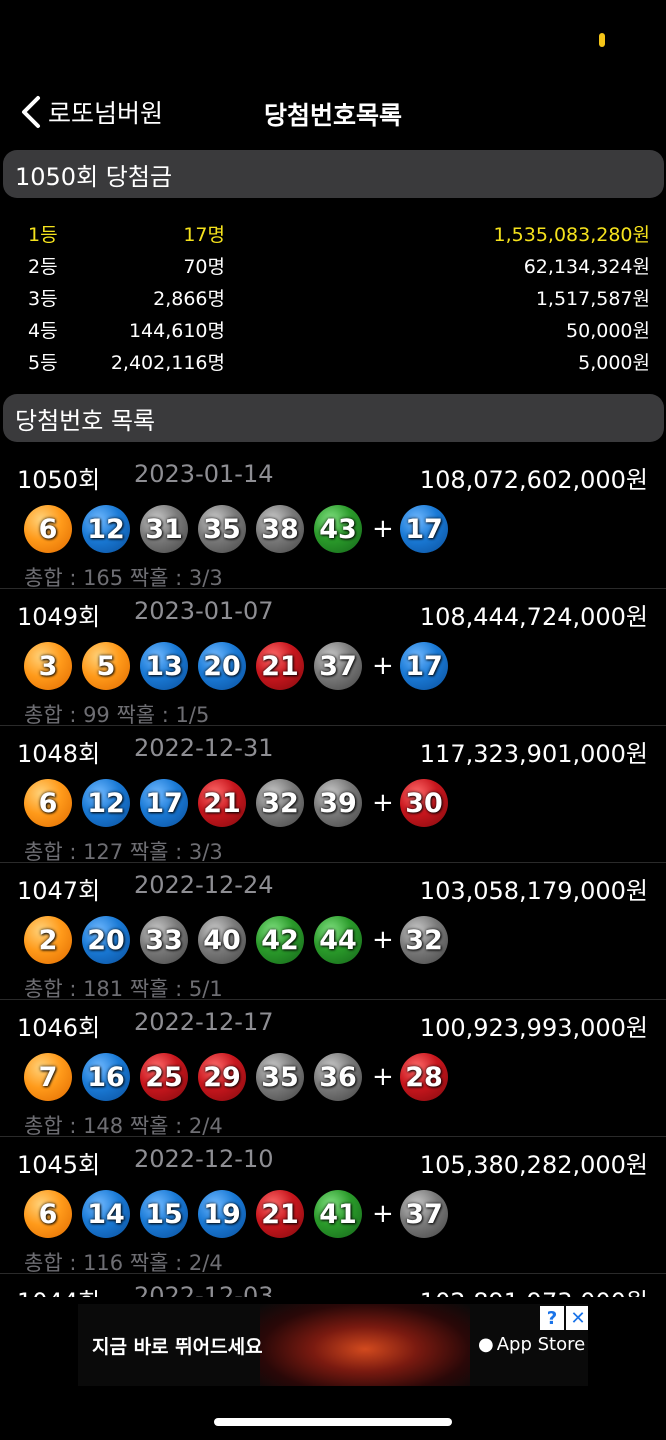 The width and height of the screenshot is (666, 1440). I want to click on apple-icon: ●, so click(486, 1344).